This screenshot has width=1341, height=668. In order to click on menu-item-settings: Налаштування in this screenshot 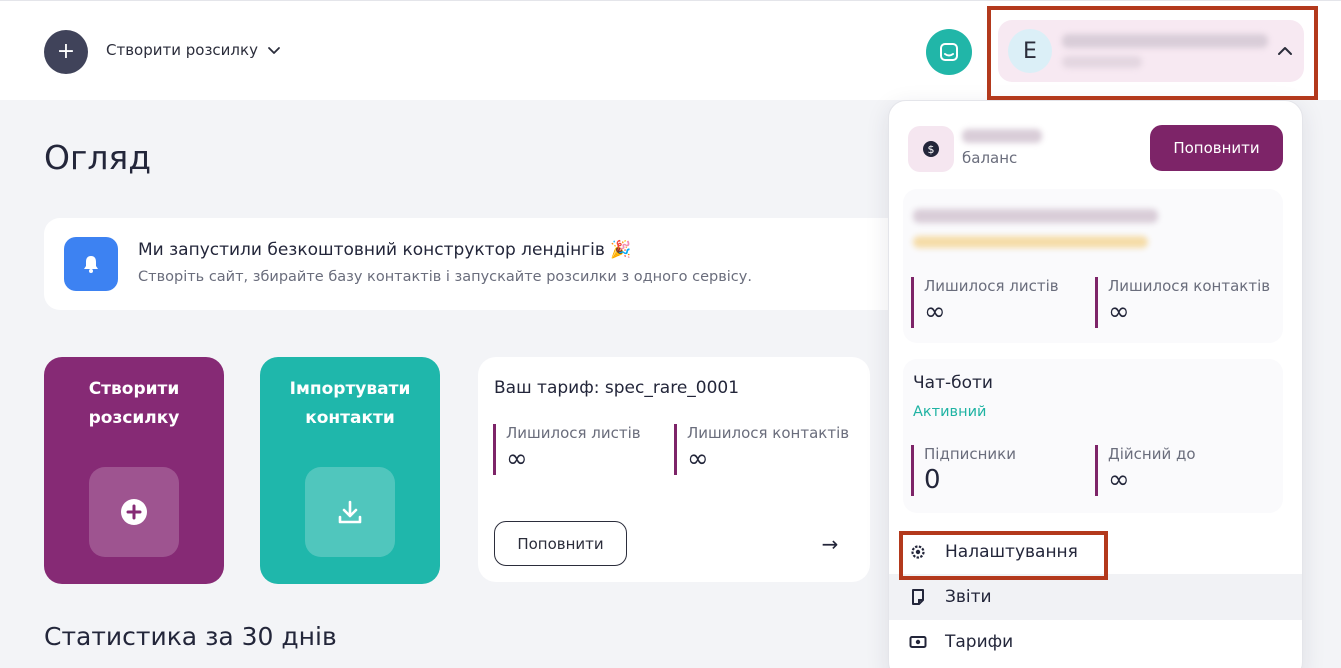, I will do `click(1095, 552)`.